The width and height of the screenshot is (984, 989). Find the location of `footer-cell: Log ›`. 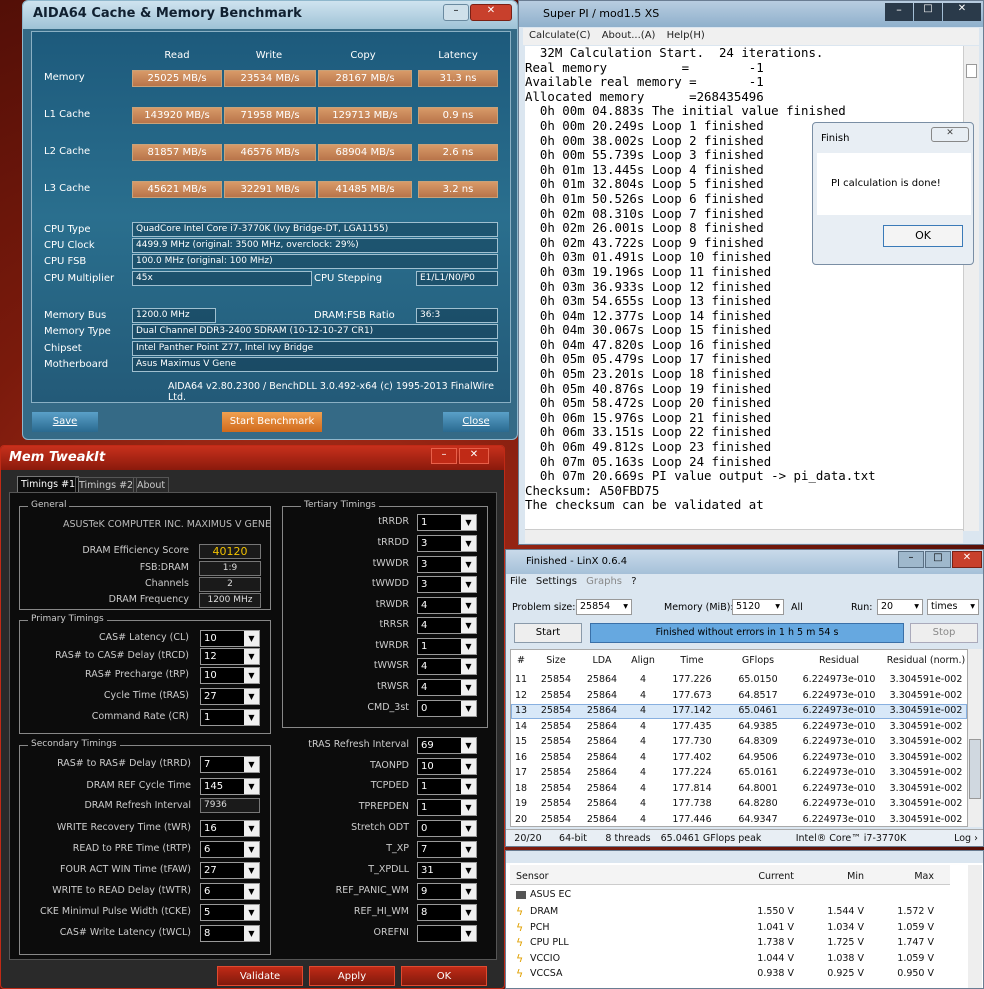

footer-cell: Log › is located at coordinates (966, 838).